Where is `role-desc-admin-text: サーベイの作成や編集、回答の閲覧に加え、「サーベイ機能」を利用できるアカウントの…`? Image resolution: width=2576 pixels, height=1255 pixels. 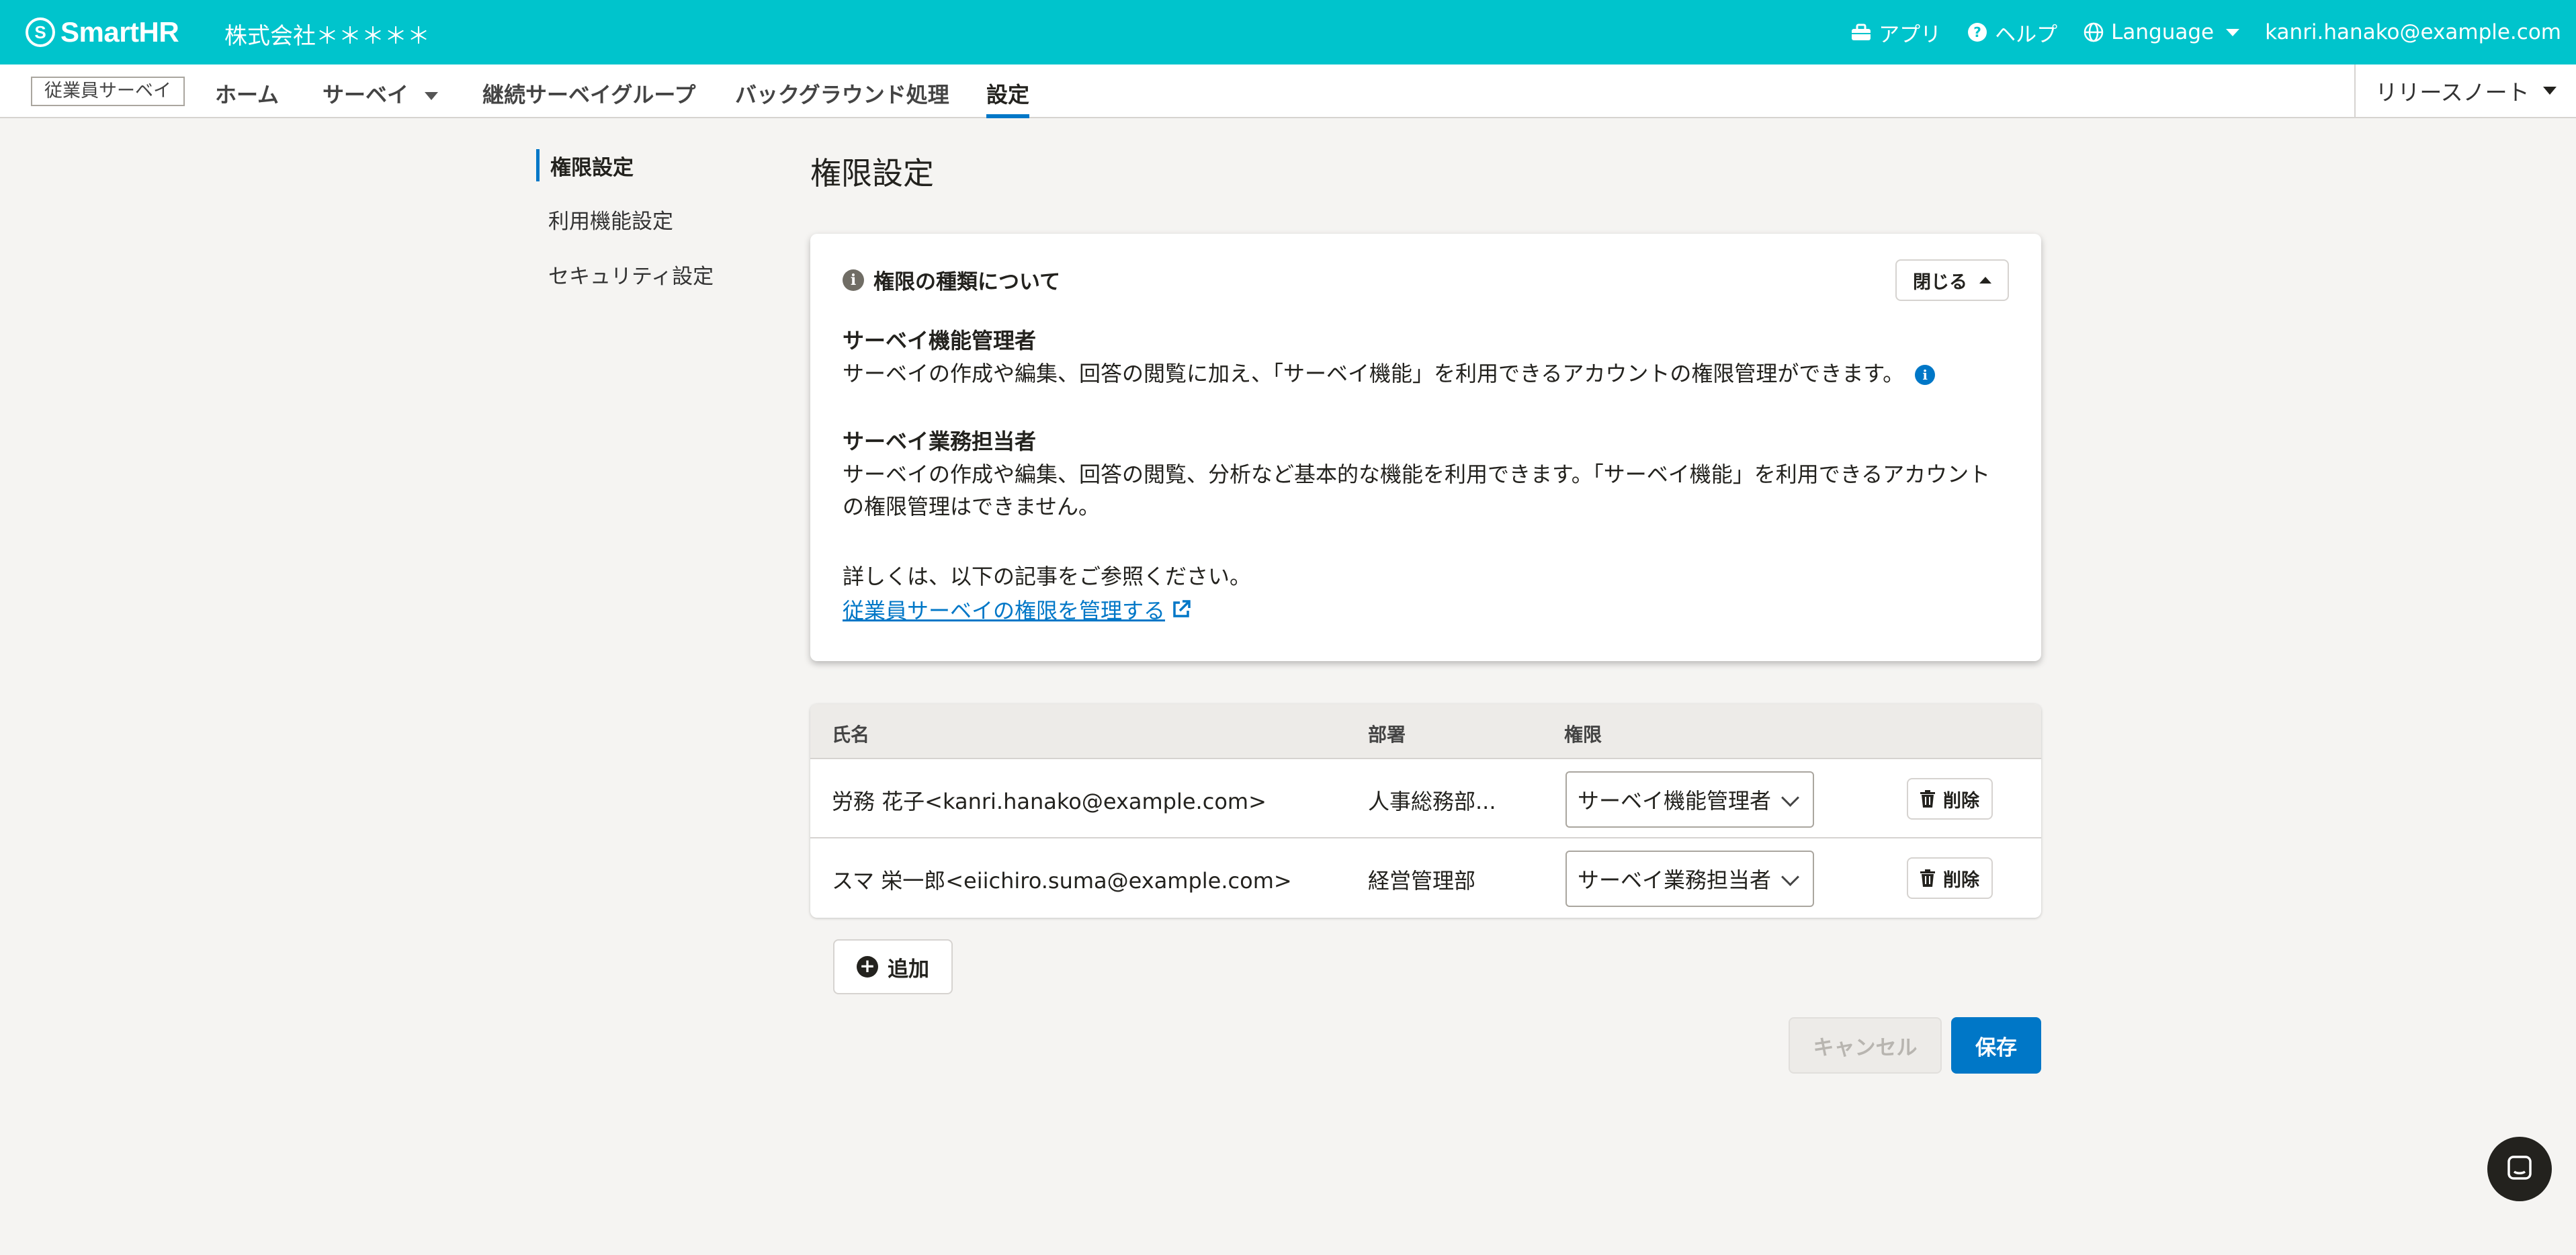 role-desc-admin-text: サーベイの作成や編集、回答の閲覧に加え、「サーベイ機能」を利用できるアカウントの… is located at coordinates (1374, 373).